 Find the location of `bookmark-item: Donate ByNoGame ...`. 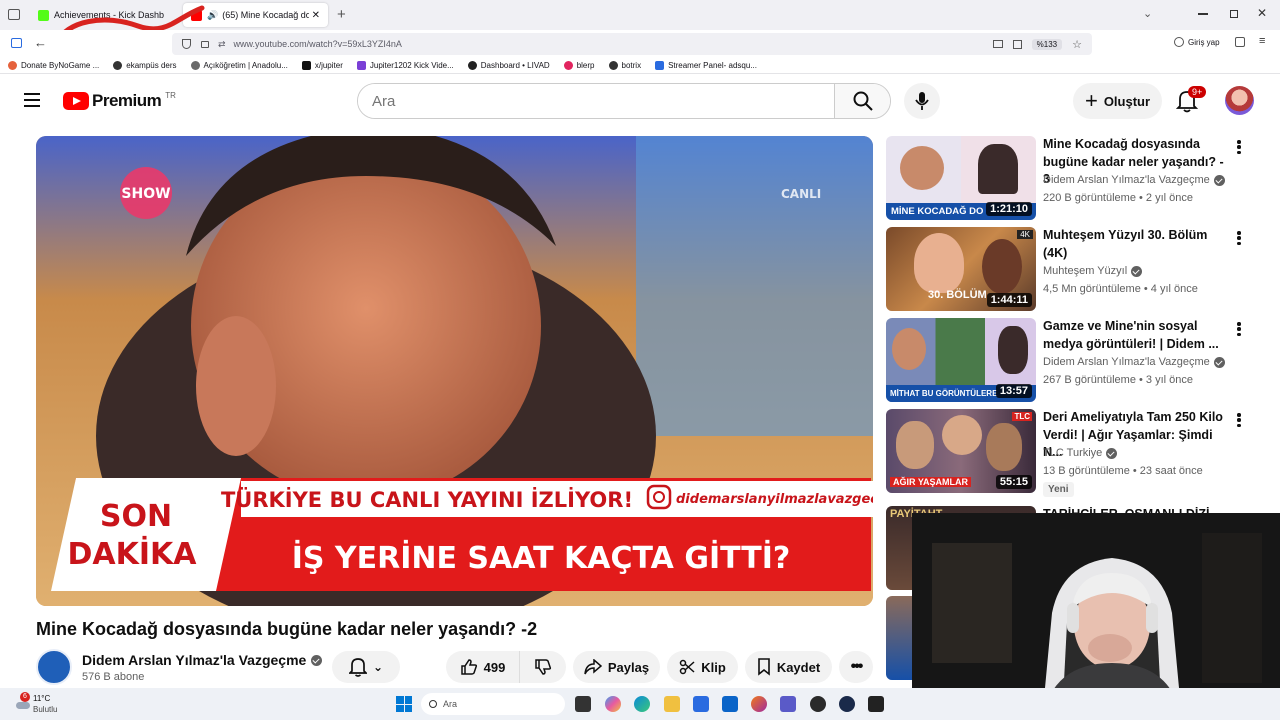

bookmark-item: Donate ByNoGame ... is located at coordinates (53, 65).